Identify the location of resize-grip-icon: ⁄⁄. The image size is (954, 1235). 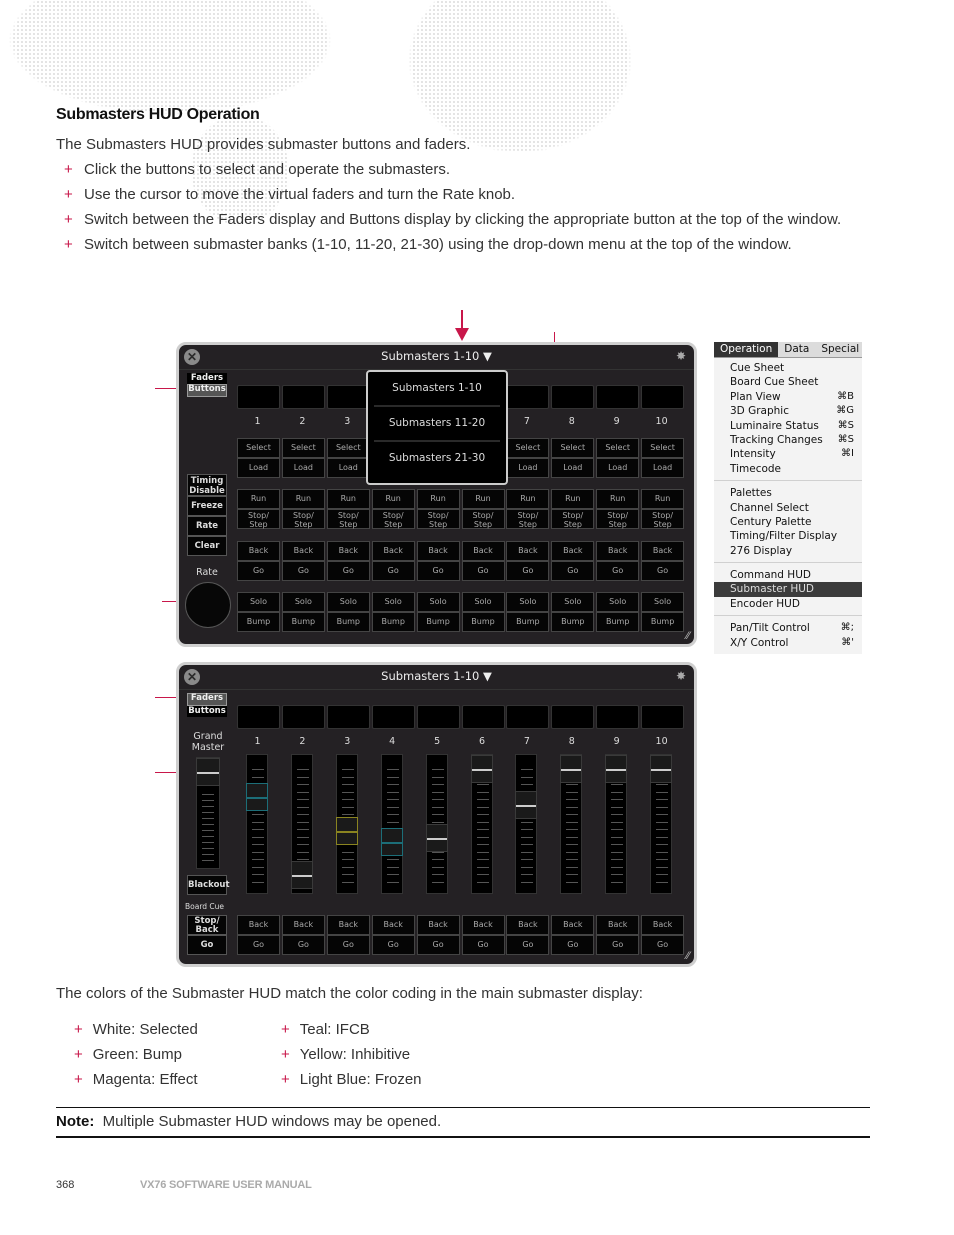
(688, 956).